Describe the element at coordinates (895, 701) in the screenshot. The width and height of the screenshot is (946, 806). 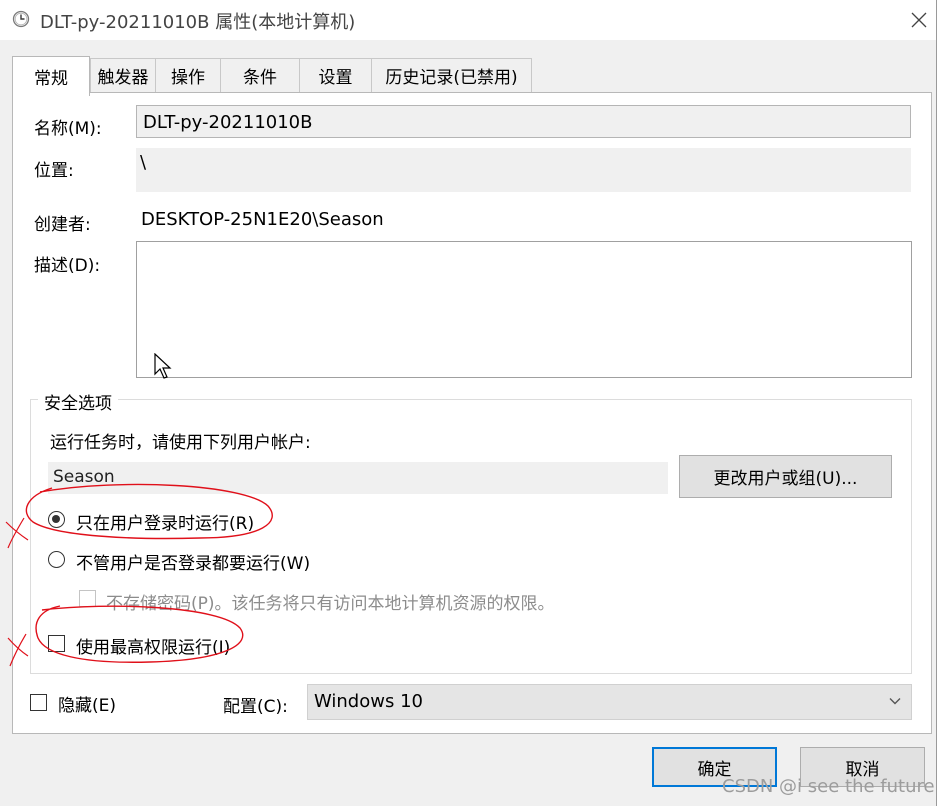
I see `chevron-down-icon` at that location.